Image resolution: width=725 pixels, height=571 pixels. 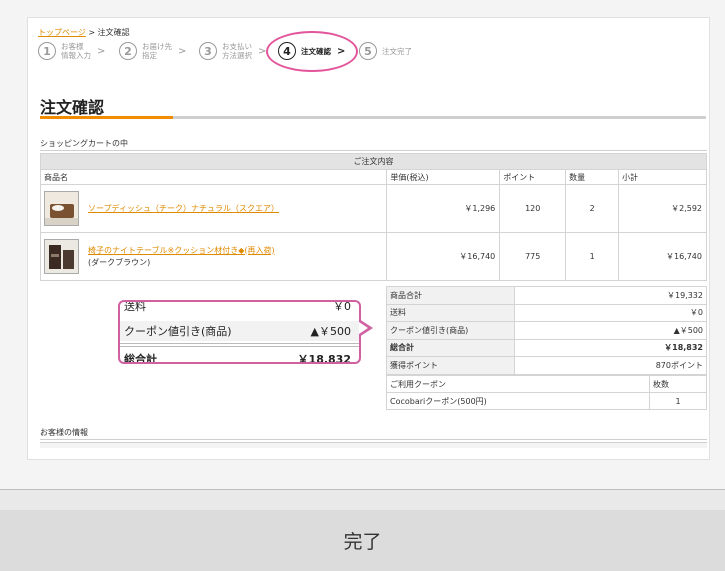 I want to click on callout-value: ￥0, so click(x=342, y=306).